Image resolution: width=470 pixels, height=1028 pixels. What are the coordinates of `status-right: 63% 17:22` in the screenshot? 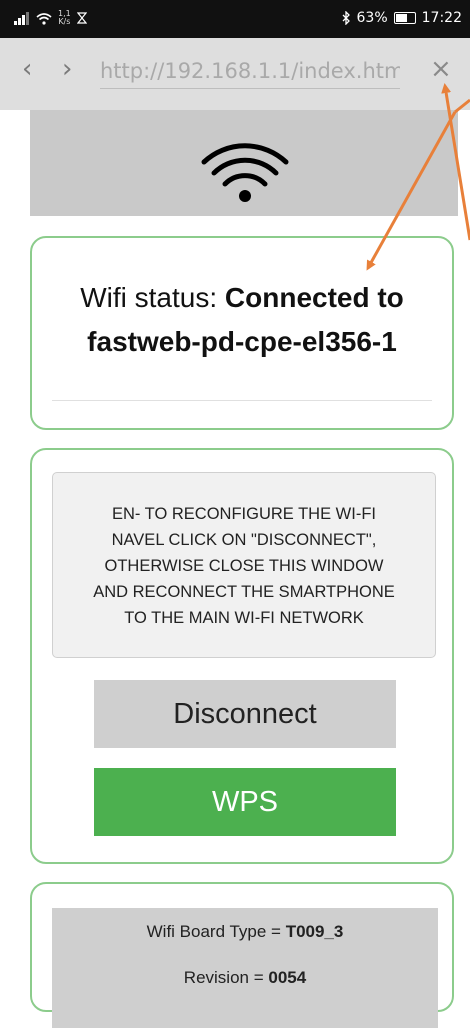 It's located at (402, 18).